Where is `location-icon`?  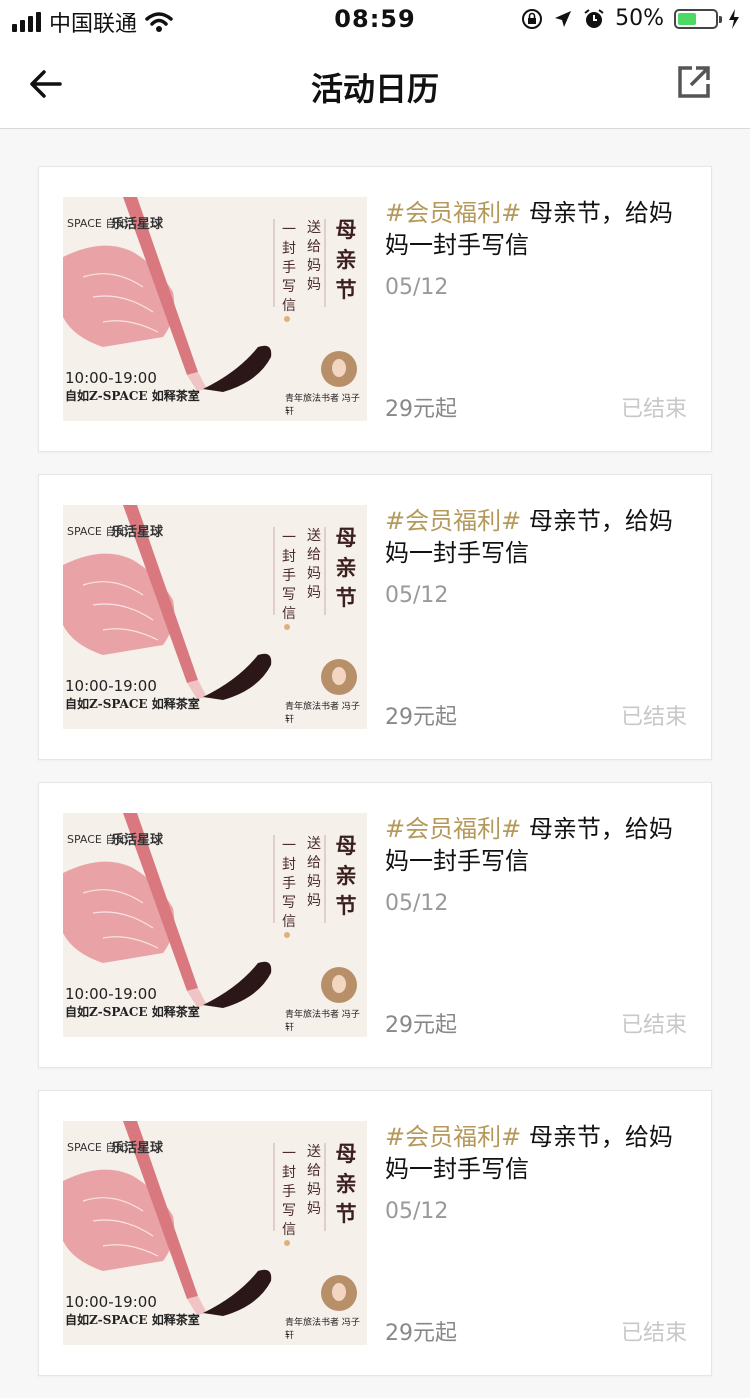 location-icon is located at coordinates (563, 18).